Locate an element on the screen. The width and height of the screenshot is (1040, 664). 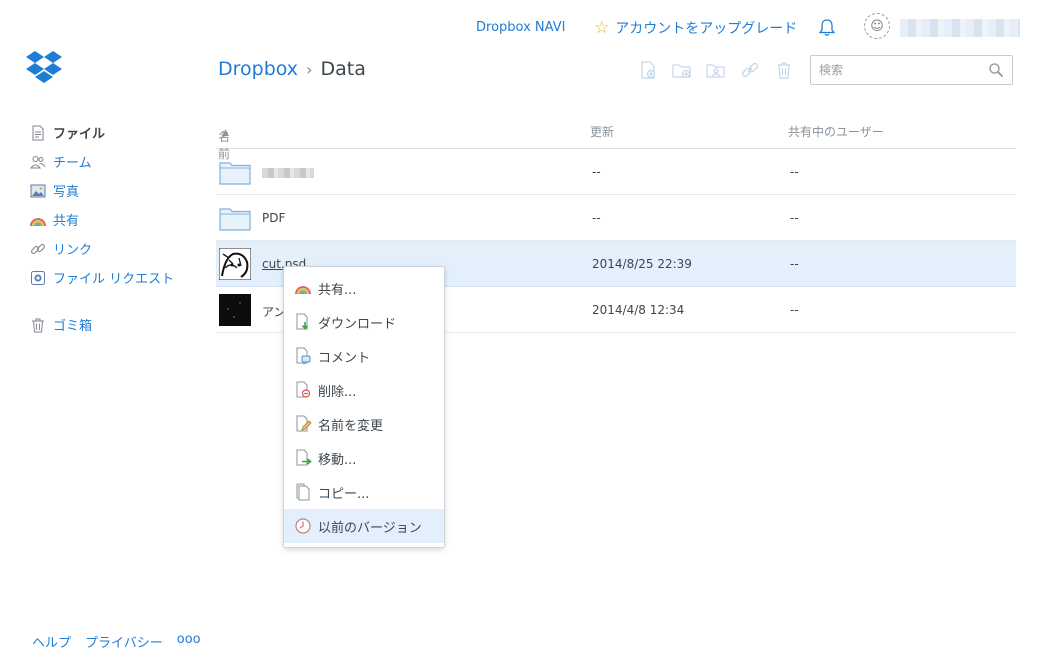
file-request-icon is located at coordinates (38, 278).